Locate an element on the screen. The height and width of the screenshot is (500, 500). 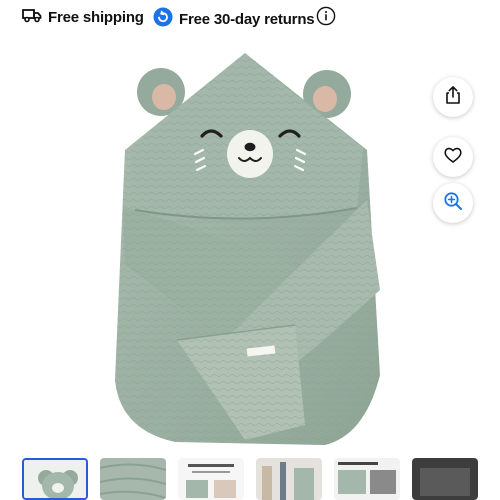
zoom-in-icon is located at coordinates (453, 203).